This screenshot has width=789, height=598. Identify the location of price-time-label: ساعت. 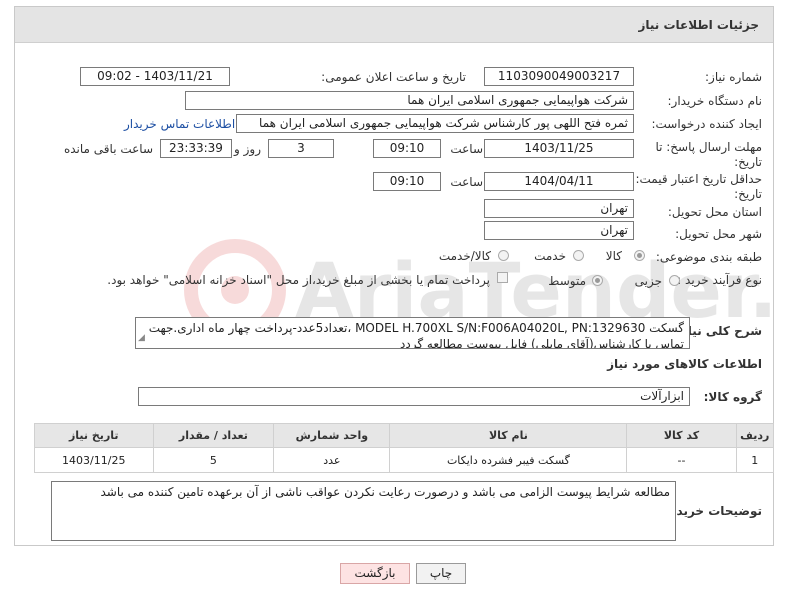
(466, 182).